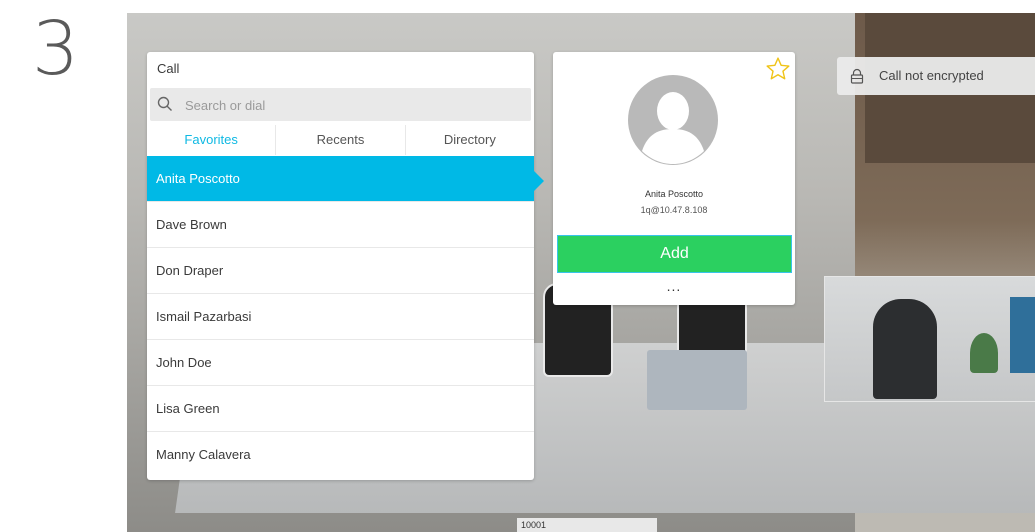 The width and height of the screenshot is (1035, 532). Describe the element at coordinates (56, 49) in the screenshot. I see `step-number: 3` at that location.